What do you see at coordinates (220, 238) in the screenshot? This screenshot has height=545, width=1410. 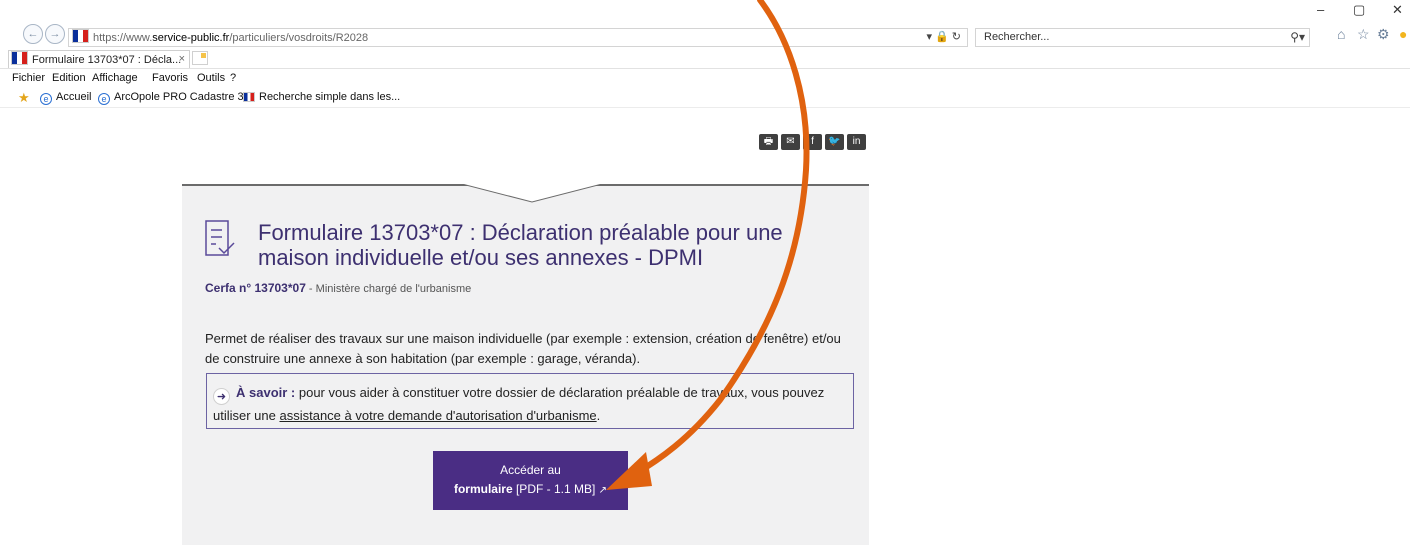 I see `form-document-icon` at bounding box center [220, 238].